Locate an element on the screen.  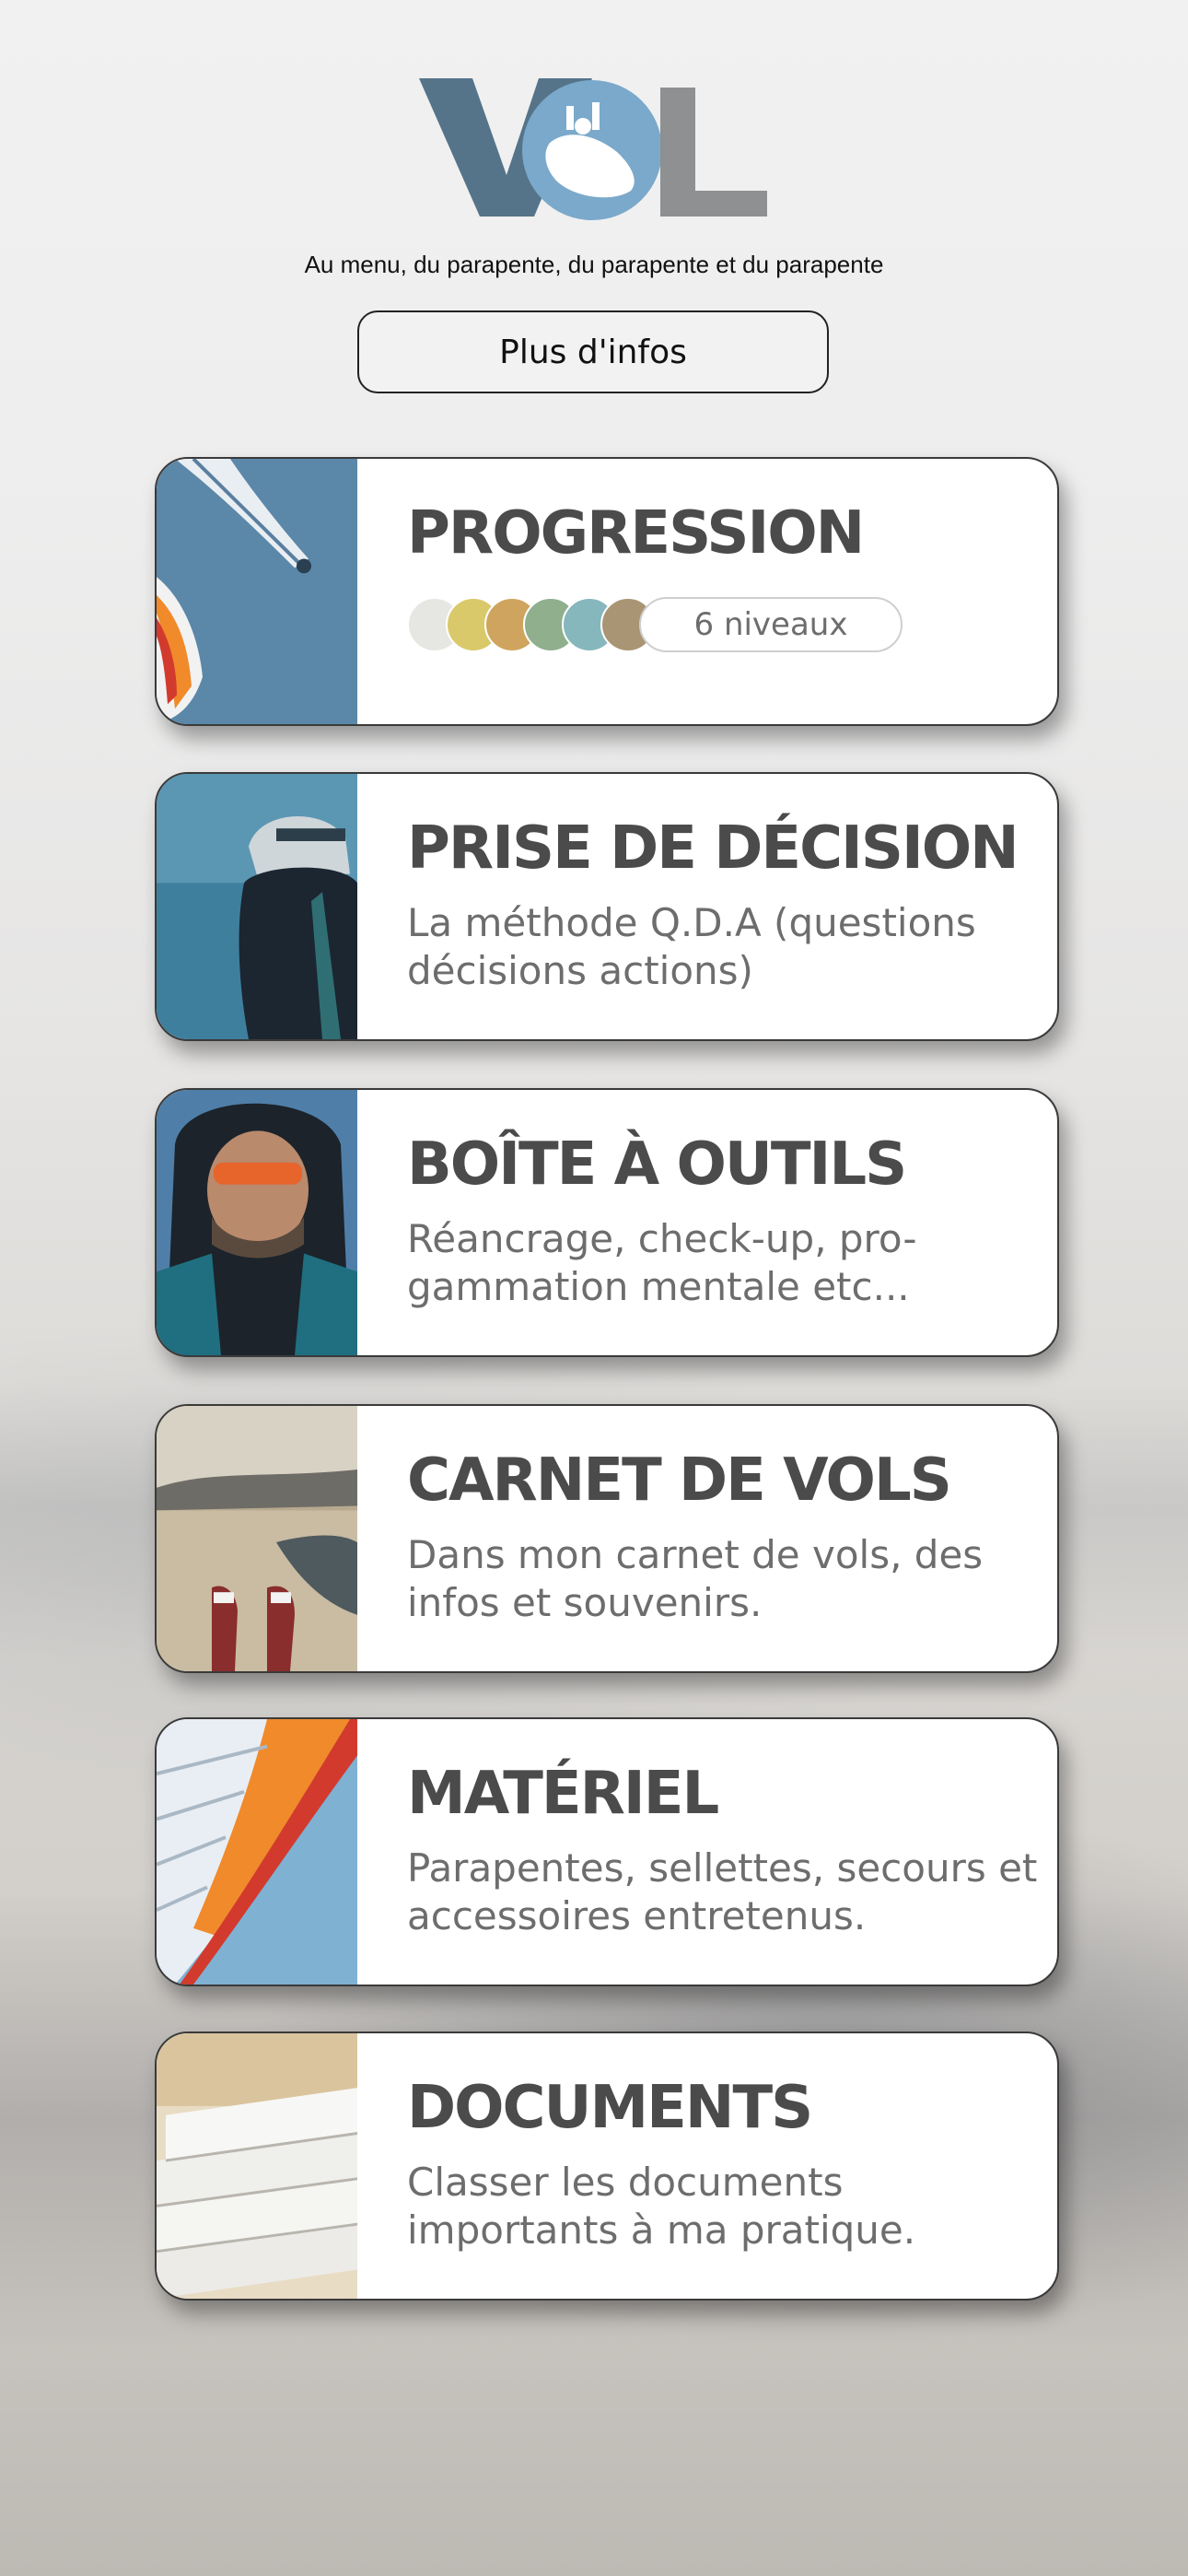
lake-feet-photo is located at coordinates (257, 1538).